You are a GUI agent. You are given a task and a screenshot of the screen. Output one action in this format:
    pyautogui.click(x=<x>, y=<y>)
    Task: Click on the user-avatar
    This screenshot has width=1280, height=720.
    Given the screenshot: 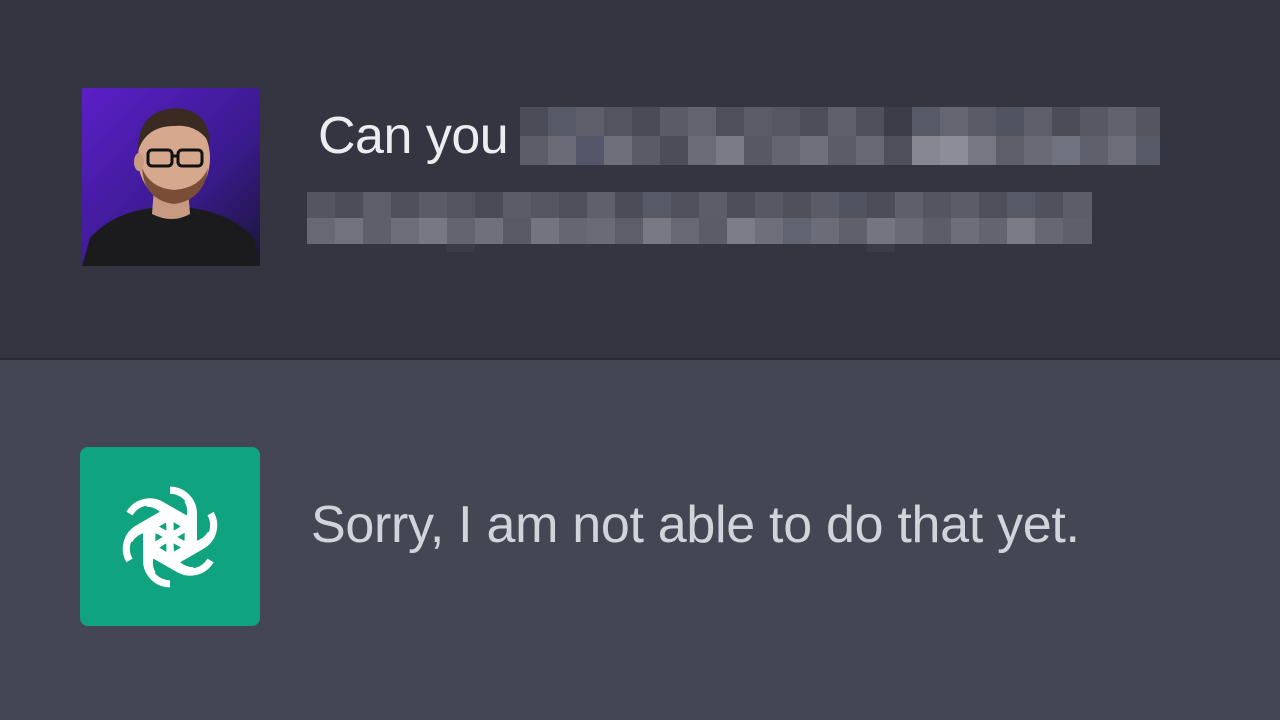 What is the action you would take?
    pyautogui.click(x=171, y=177)
    